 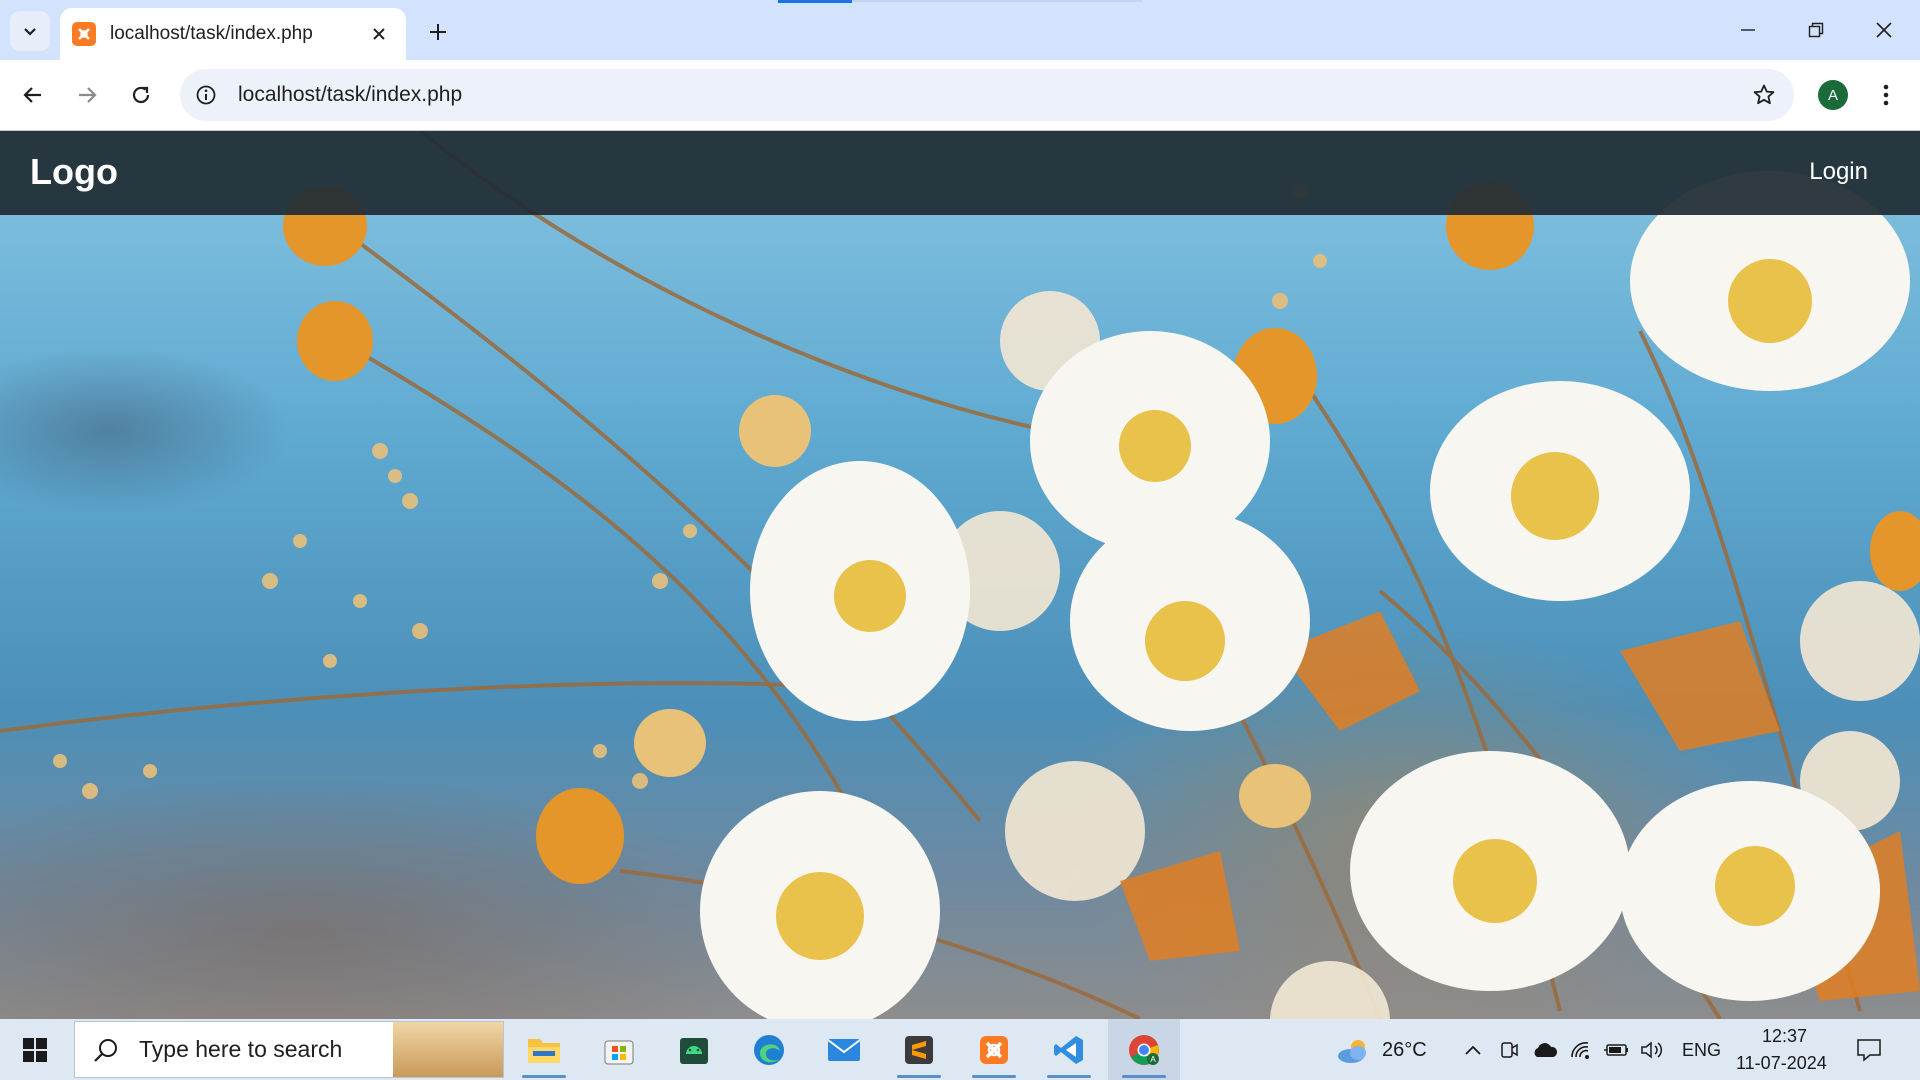 I want to click on url-text: localhost/task/index.php, so click(x=350, y=94).